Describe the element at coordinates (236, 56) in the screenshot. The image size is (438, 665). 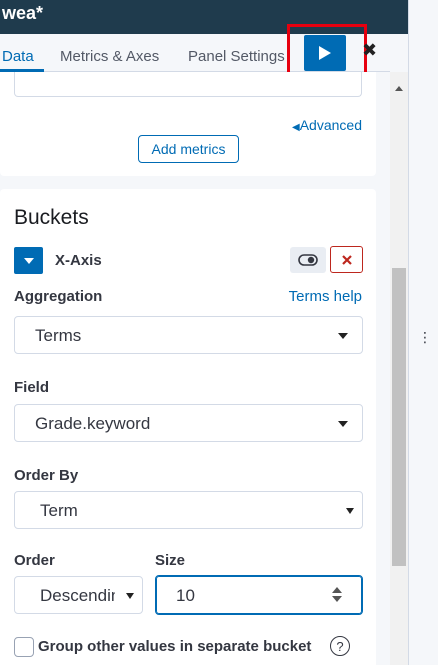
I see `tab-panel-settings: Panel Settings` at that location.